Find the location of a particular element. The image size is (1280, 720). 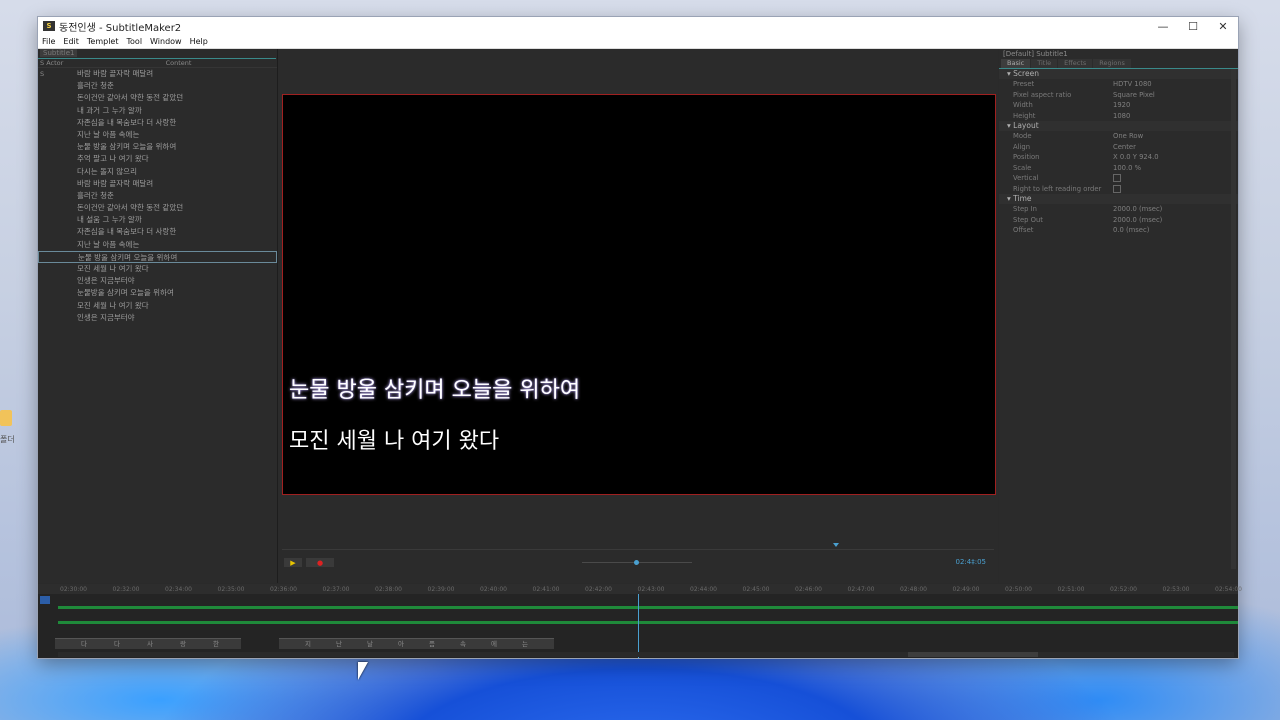

panel-tab-subtitle: Subtitle1 is located at coordinates (157, 54).